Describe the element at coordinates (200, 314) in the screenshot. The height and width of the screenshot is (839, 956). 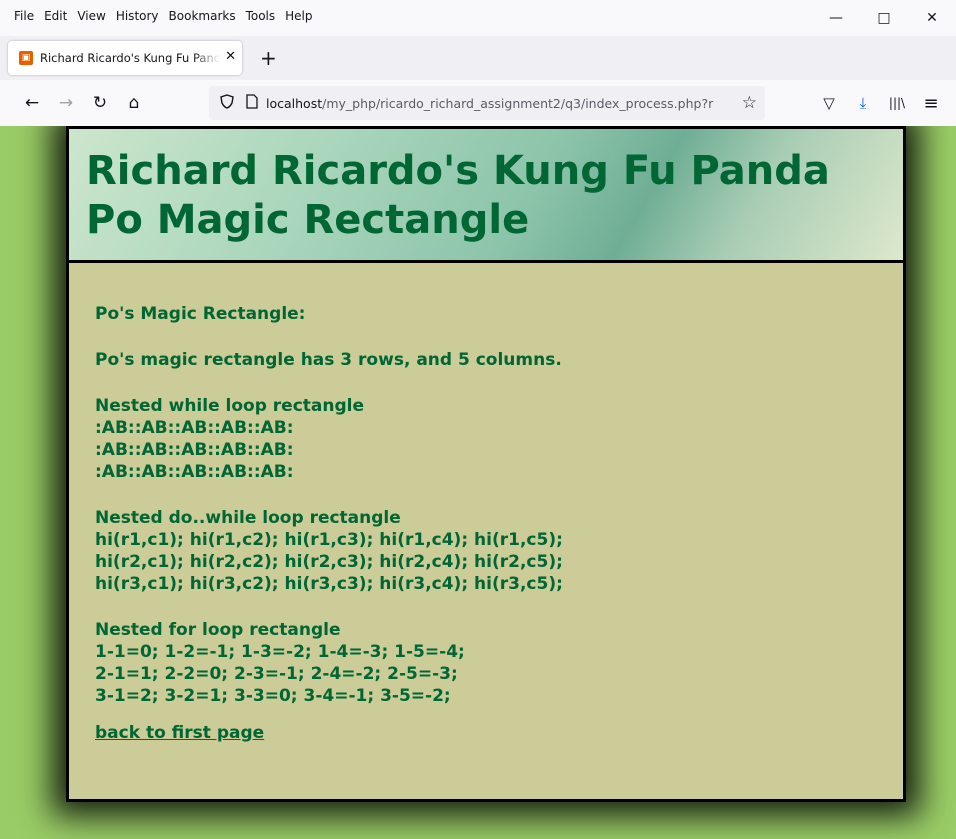
I see `section-heading: Po's Magic Rectangle:` at that location.